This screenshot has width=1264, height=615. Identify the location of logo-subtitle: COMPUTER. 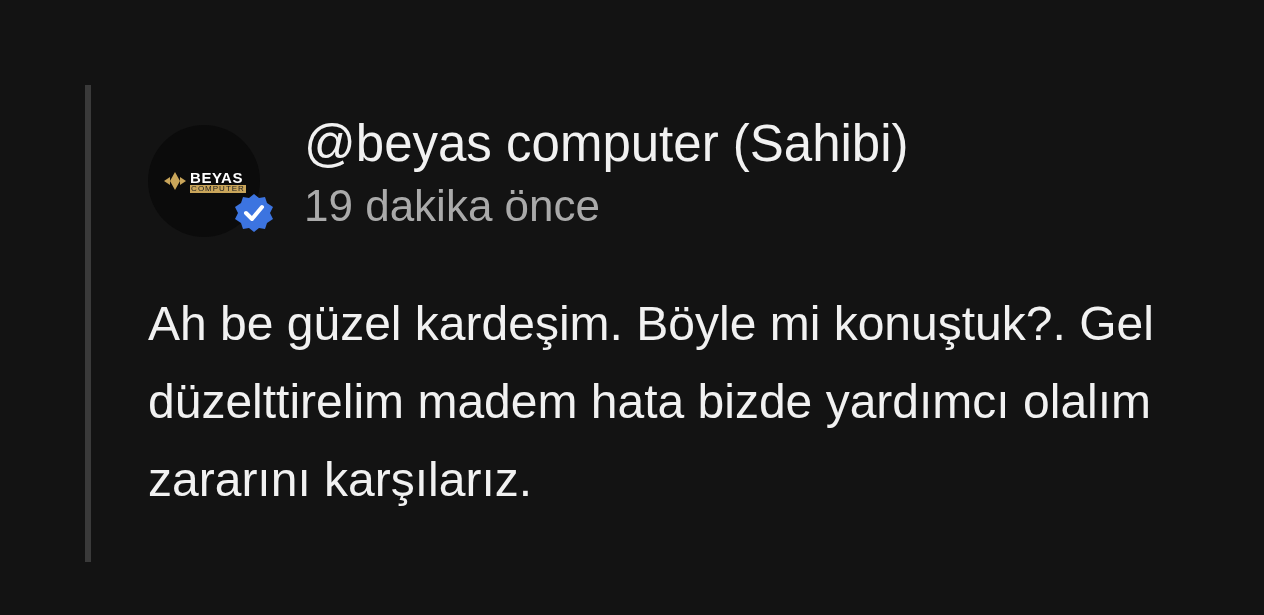
(218, 188).